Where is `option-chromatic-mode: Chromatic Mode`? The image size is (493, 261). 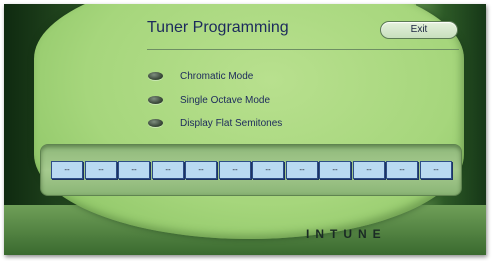
option-chromatic-mode: Chromatic Mode is located at coordinates (200, 76).